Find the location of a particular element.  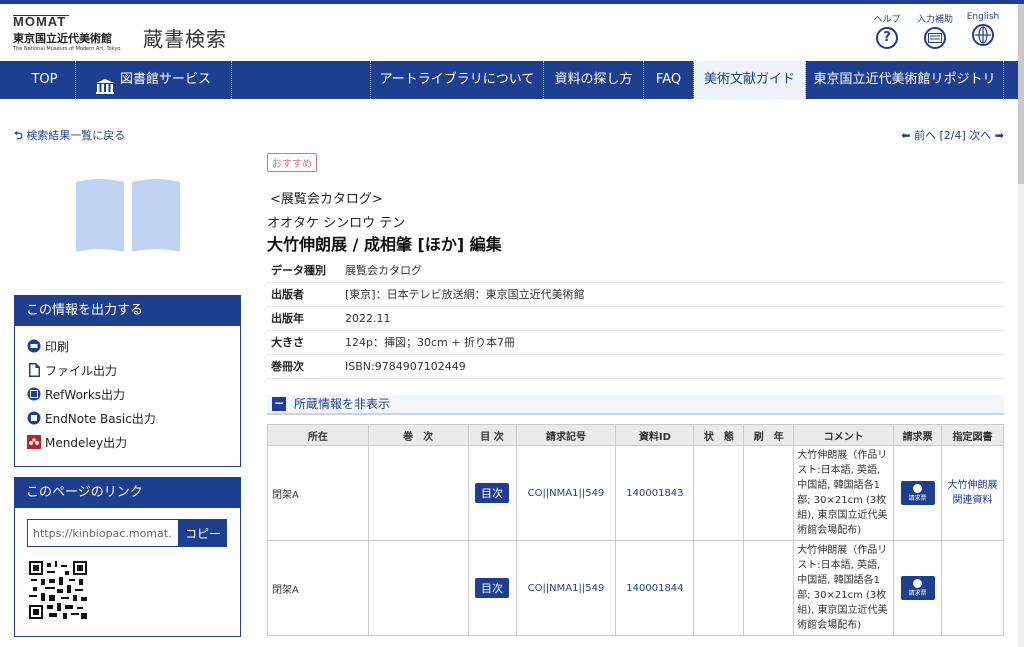

refworks-link: RefWorks出力 is located at coordinates (127, 394).